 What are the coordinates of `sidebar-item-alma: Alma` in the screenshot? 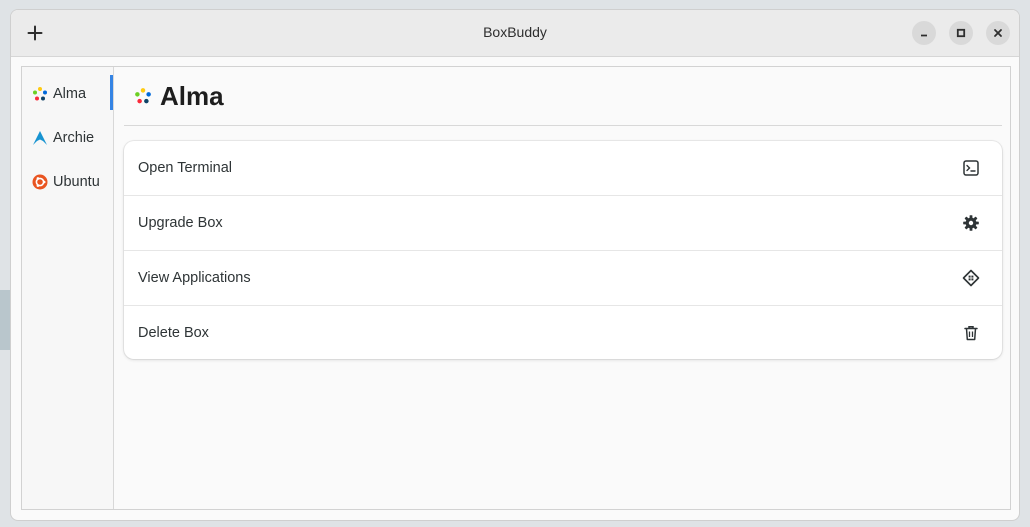 It's located at (59, 94).